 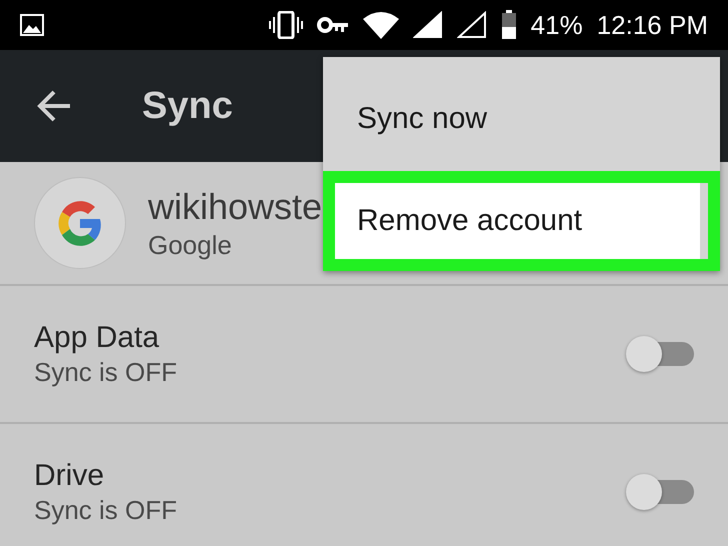 What do you see at coordinates (521, 119) in the screenshot?
I see `menu-item: Sync now` at bounding box center [521, 119].